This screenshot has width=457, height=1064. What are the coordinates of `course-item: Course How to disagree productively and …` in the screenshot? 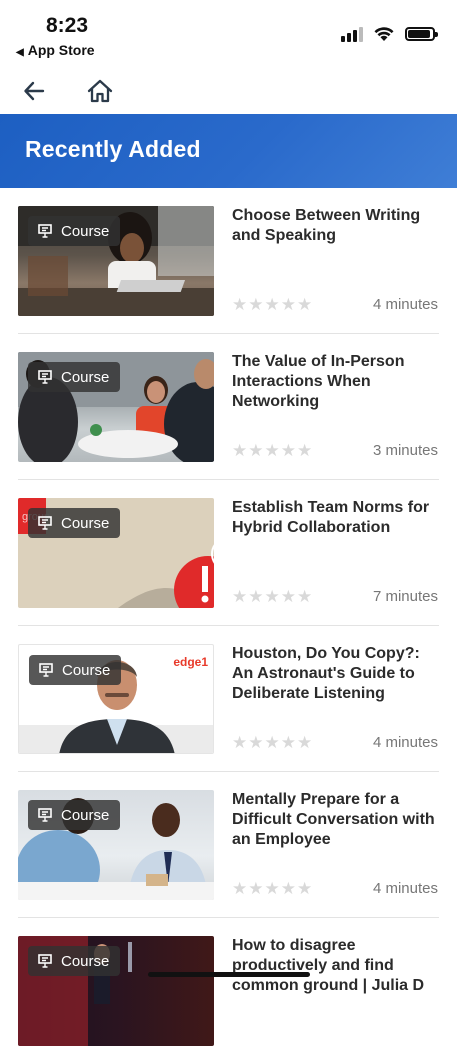 It's located at (228, 991).